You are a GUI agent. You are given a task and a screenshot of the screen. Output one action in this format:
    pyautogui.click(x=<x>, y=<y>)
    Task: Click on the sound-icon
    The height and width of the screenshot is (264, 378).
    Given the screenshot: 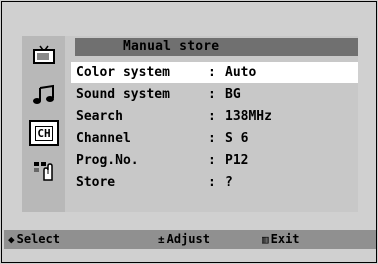 What is the action you would take?
    pyautogui.click(x=44, y=95)
    